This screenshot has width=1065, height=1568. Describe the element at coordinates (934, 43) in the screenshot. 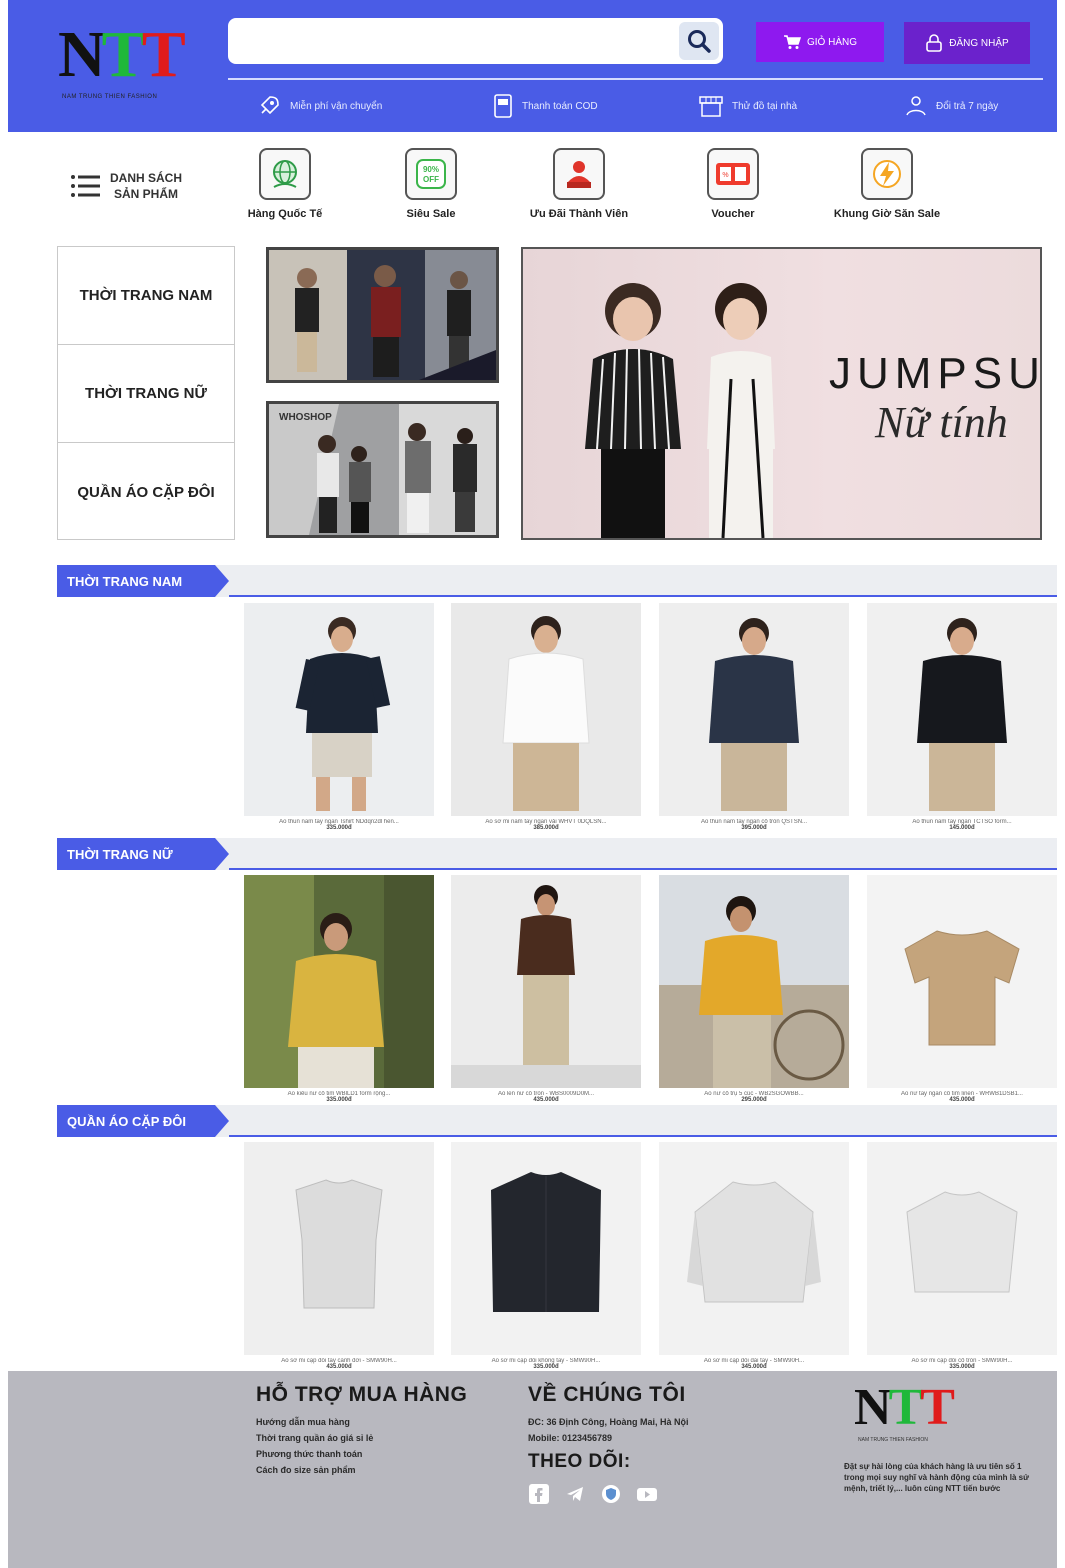

I see `lock-icon` at that location.